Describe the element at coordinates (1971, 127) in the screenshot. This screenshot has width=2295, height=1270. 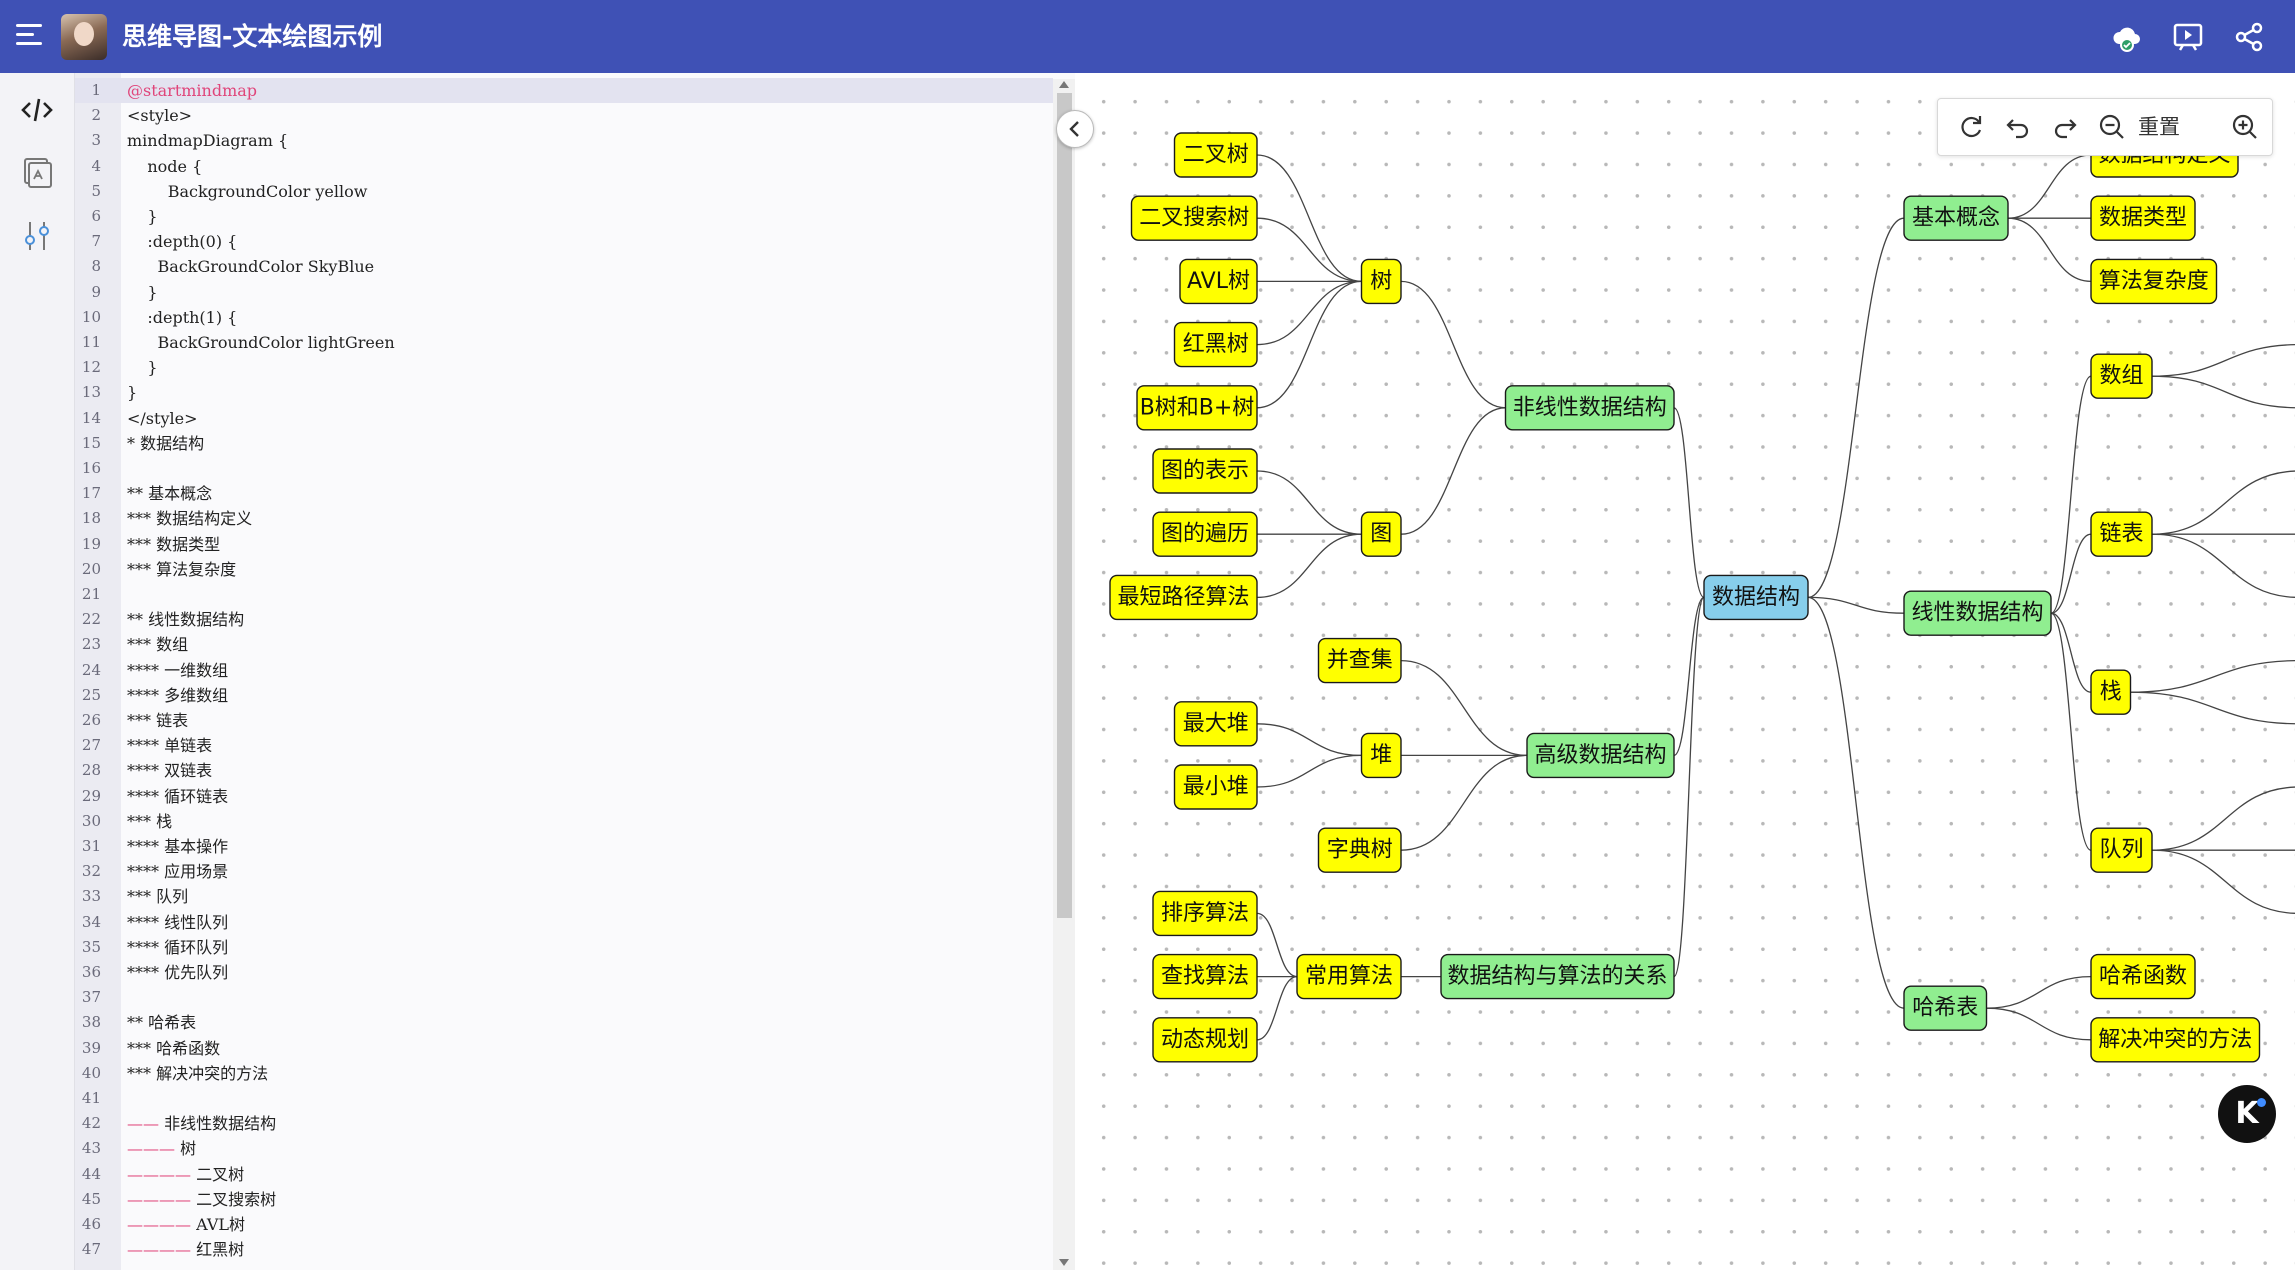
I see `refresh-icon` at that location.